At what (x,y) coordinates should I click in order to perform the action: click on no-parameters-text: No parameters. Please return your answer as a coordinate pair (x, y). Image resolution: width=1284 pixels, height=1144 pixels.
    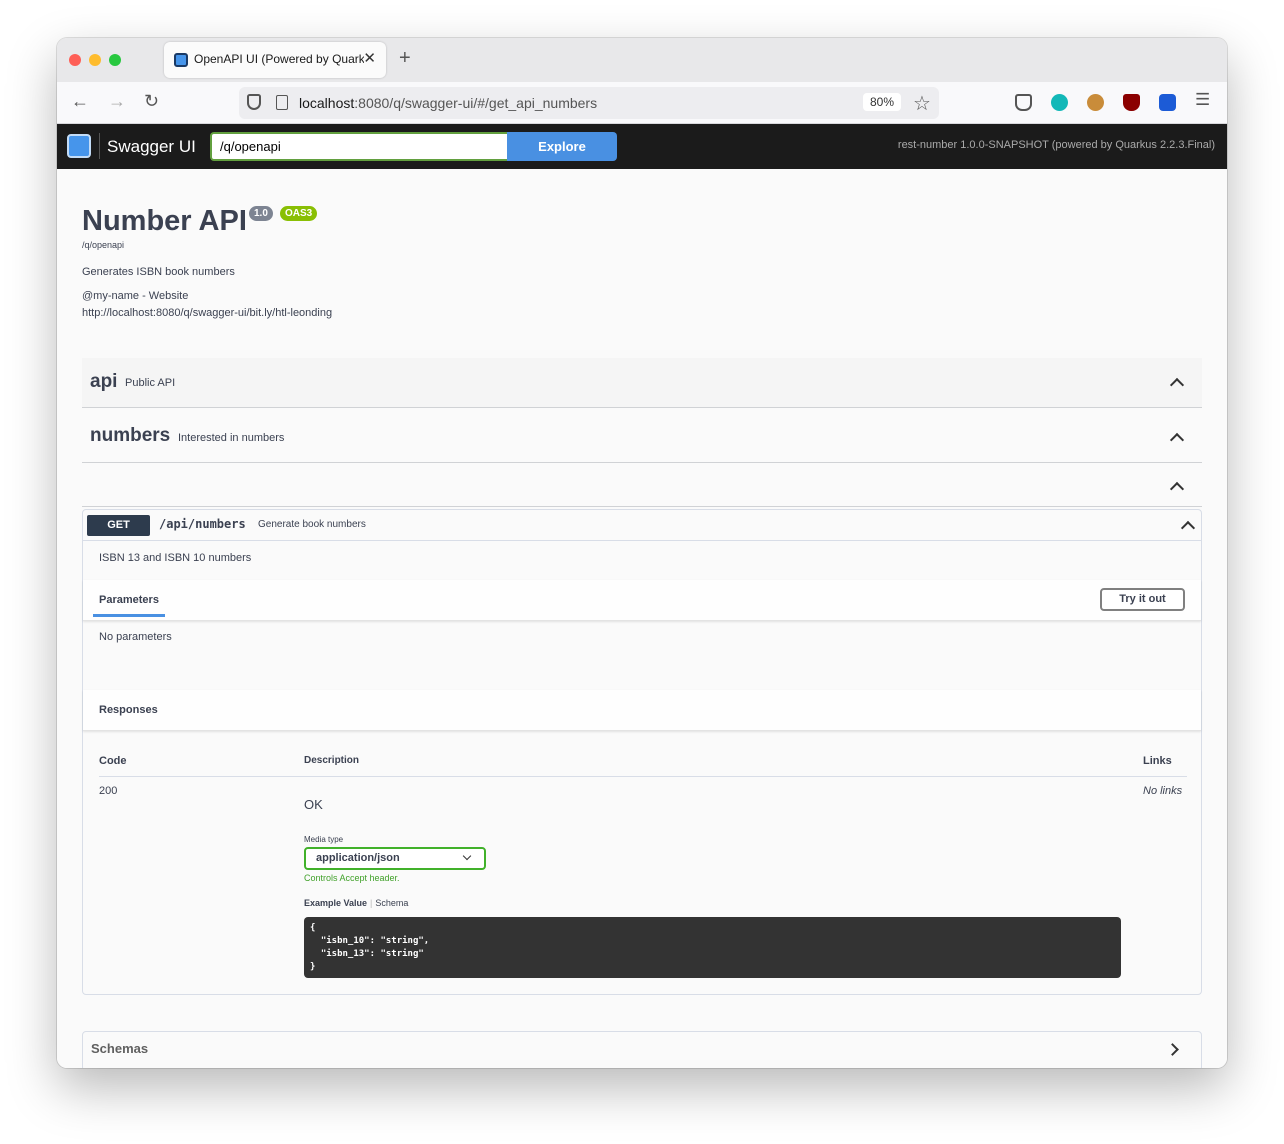
    Looking at the image, I should click on (135, 637).